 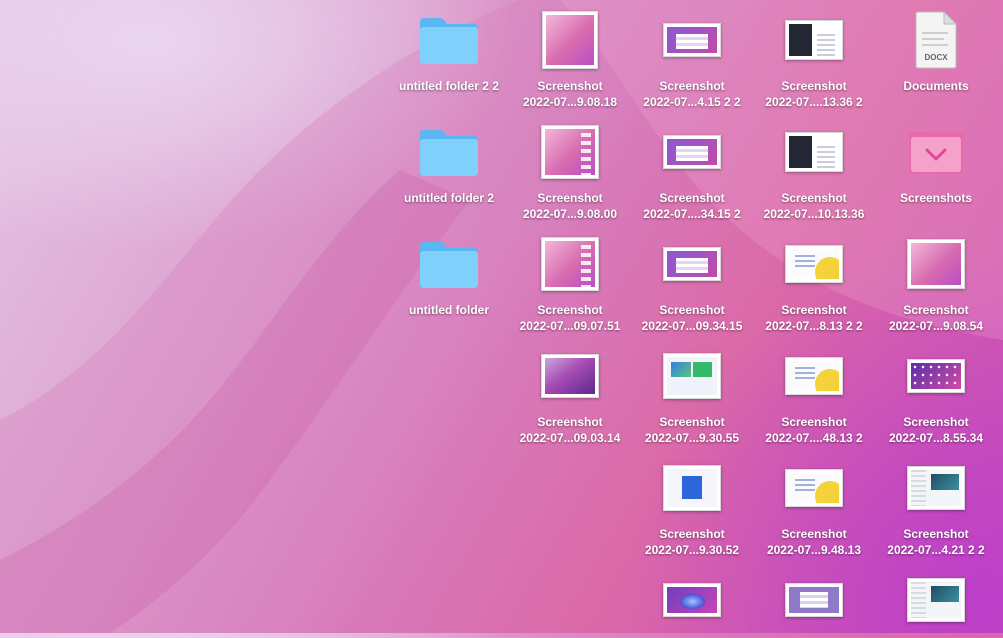 I want to click on screenshot-file: Screenshot 2022-07...09.07.51, so click(x=570, y=283).